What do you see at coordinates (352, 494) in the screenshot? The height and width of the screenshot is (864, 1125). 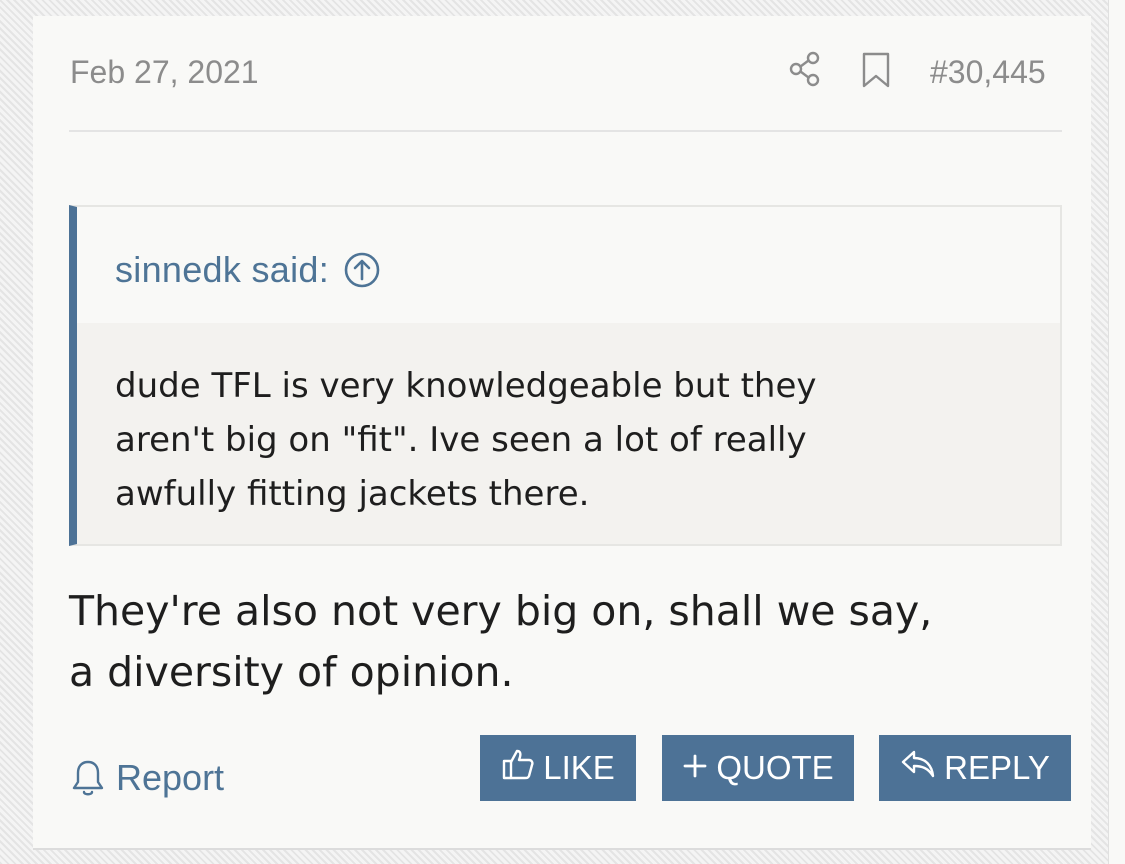 I see `quote-line: awfully fitting jackets there.` at bounding box center [352, 494].